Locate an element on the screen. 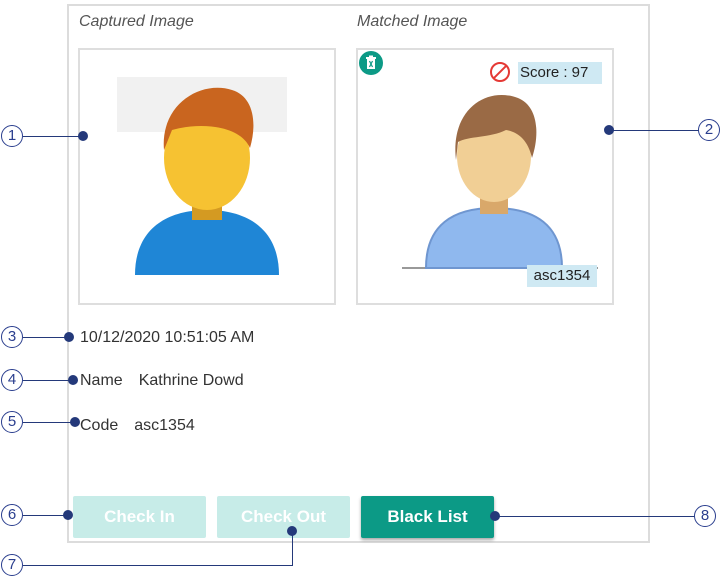 The width and height of the screenshot is (723, 579). black-list-button: Black List is located at coordinates (427, 517).